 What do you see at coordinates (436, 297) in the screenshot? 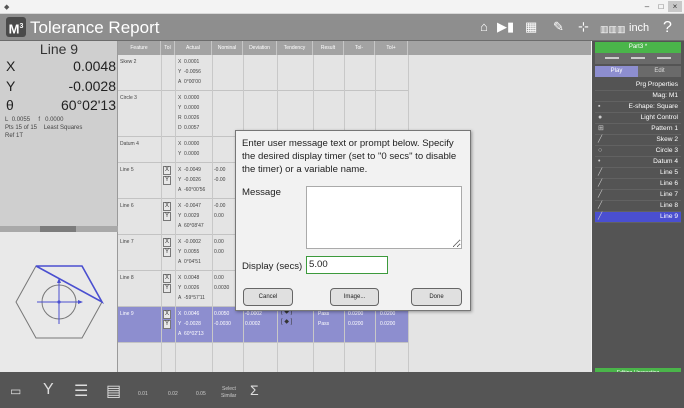
I see `done-button: Done` at bounding box center [436, 297].